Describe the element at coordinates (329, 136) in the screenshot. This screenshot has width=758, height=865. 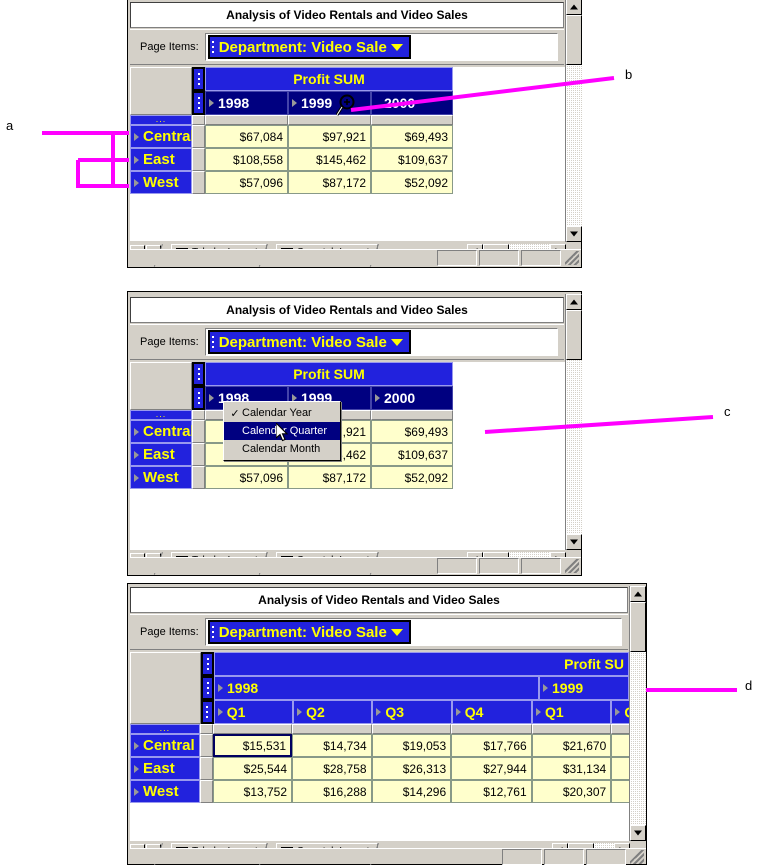
I see `data-cell: $97,921` at that location.